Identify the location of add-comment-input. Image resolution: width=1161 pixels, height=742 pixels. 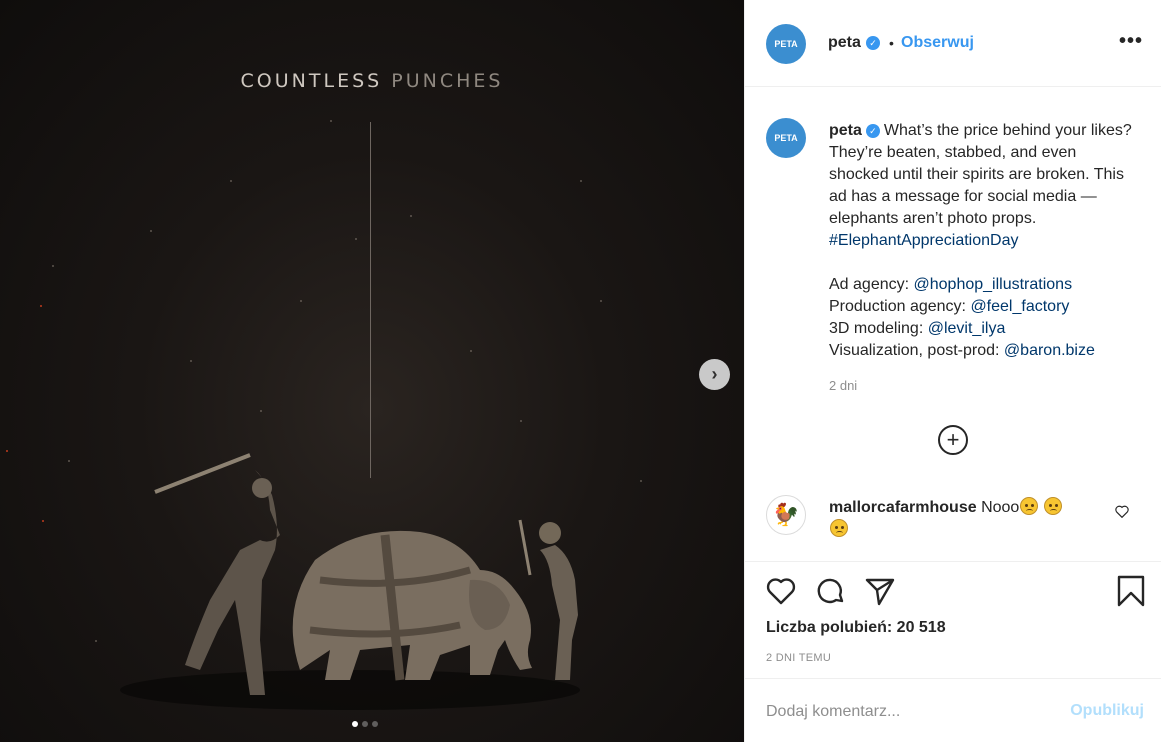
(906, 712).